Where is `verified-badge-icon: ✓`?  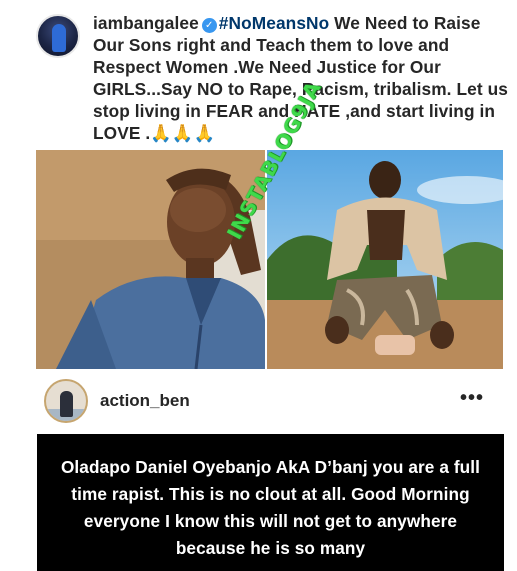
verified-badge-icon: ✓ is located at coordinates (209, 25).